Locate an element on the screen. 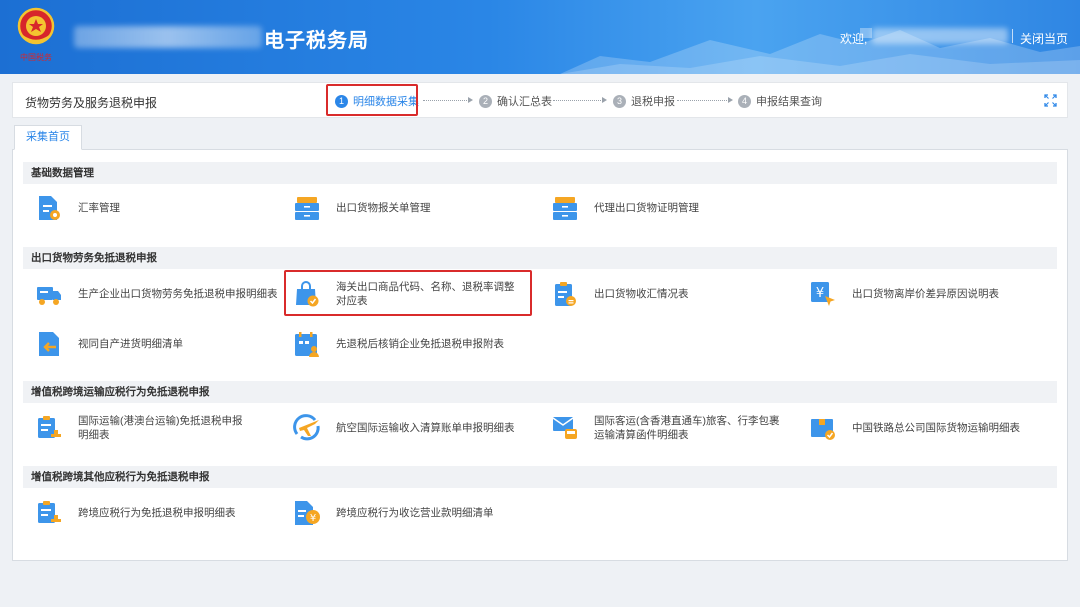 This screenshot has height=607, width=1080. delivery-truck-icon is located at coordinates (49, 296).